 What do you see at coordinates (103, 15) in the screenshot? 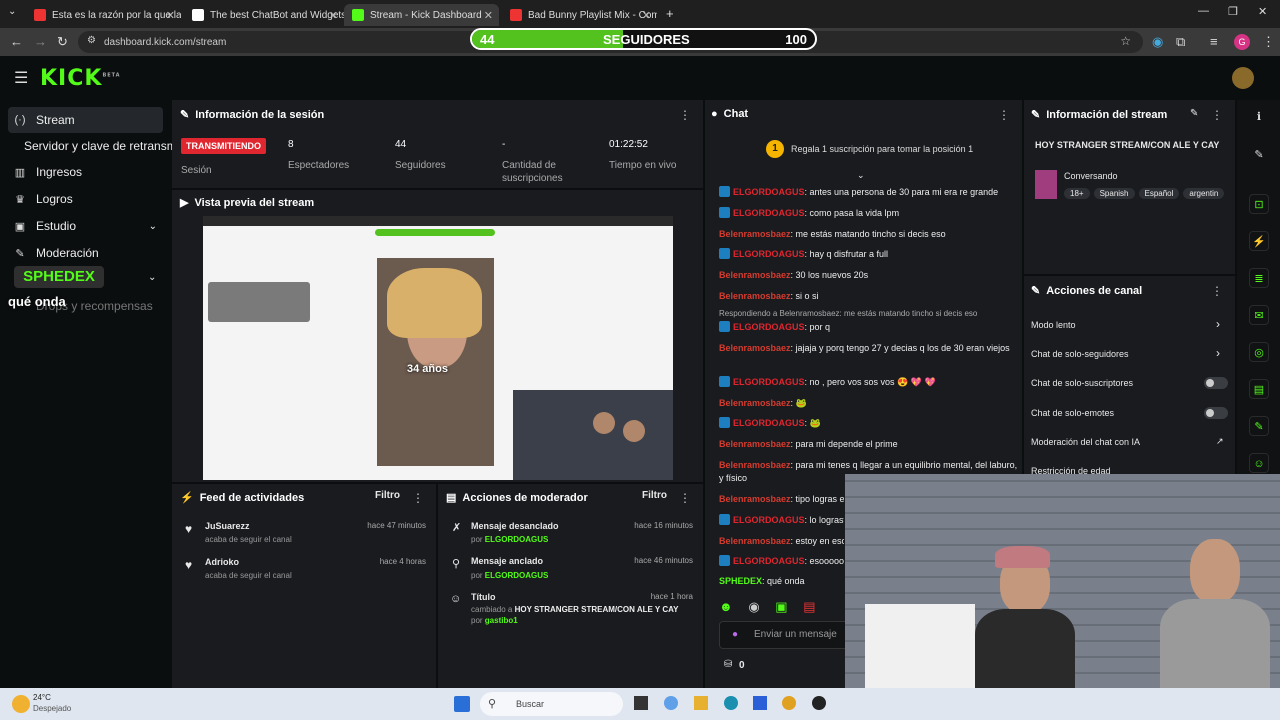
I see `browser-tab-1: Esta es la razón por la que las p ✕` at bounding box center [103, 15].